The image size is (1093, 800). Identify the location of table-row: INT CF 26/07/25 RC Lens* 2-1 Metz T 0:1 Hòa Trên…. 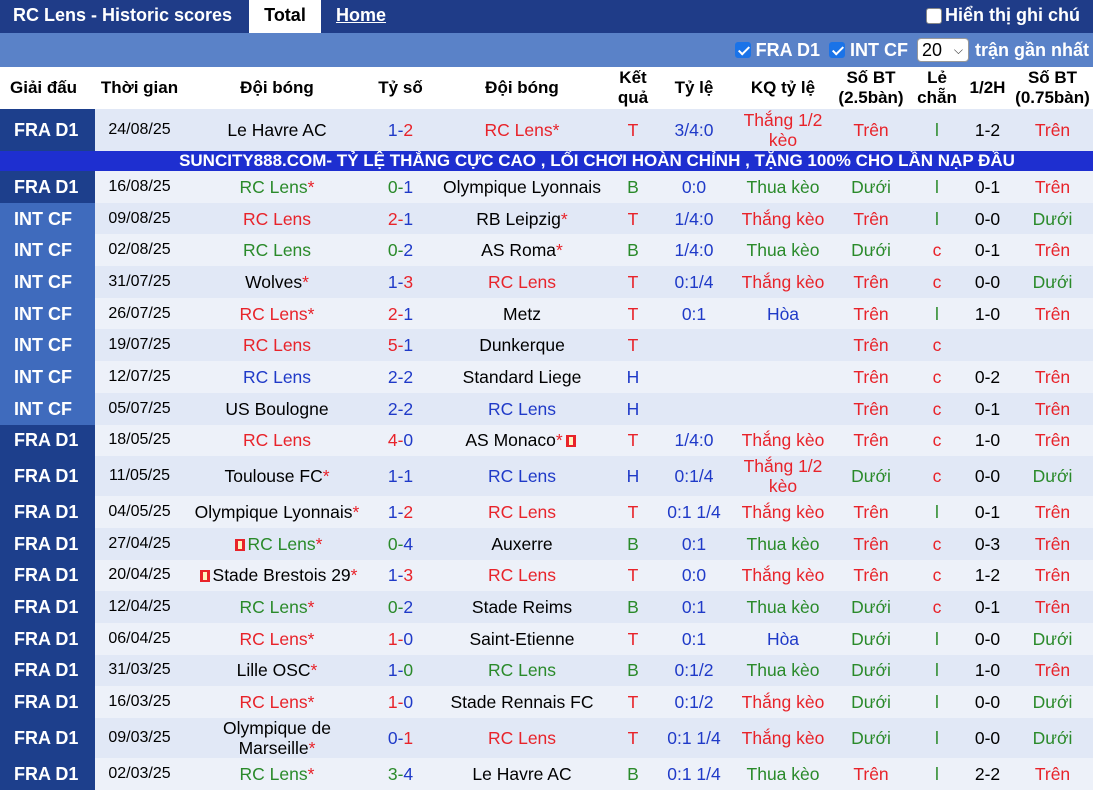
(546, 313).